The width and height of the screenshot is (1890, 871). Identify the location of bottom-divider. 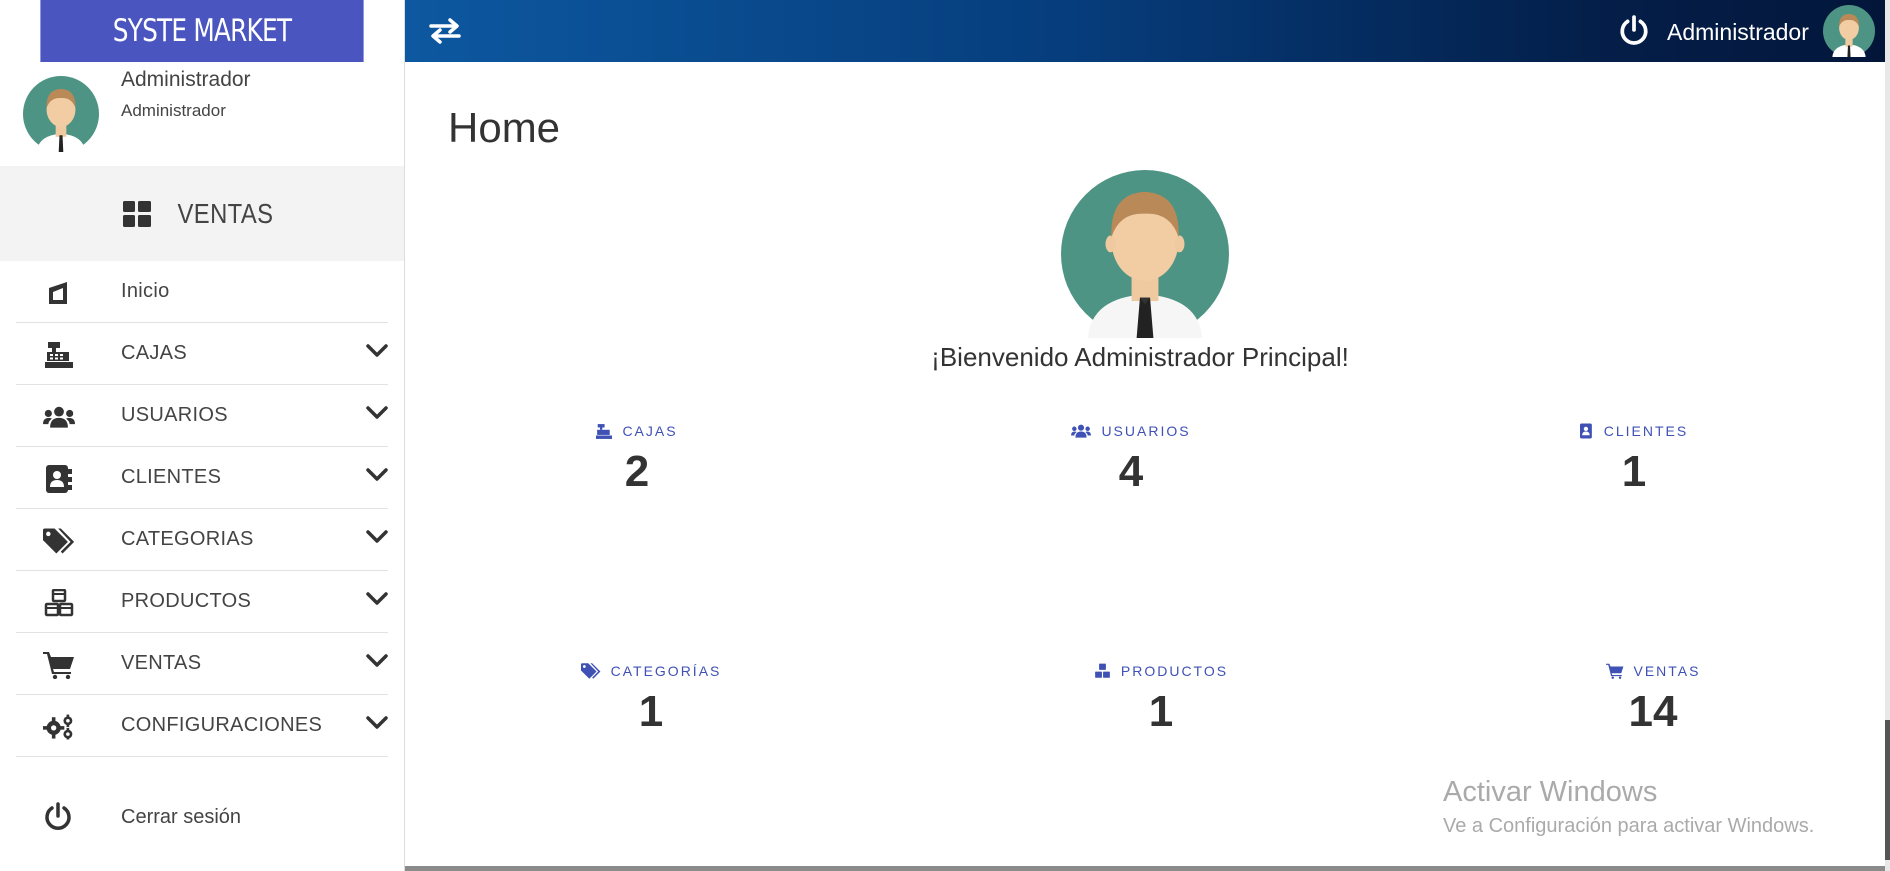
(1145, 868).